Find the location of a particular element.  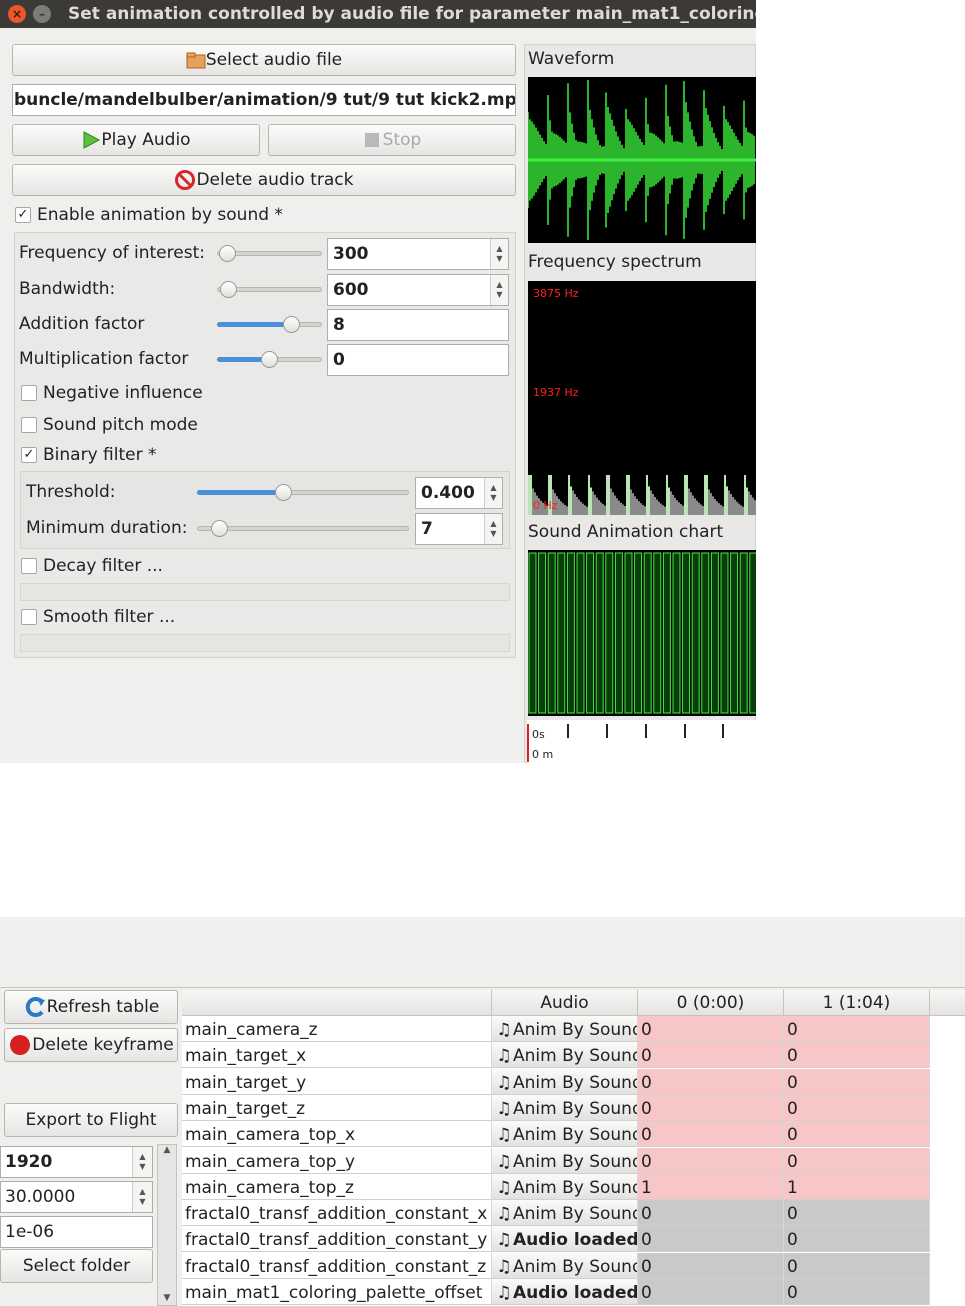

parameter-name-cell: main_camera_z is located at coordinates (337, 1029).